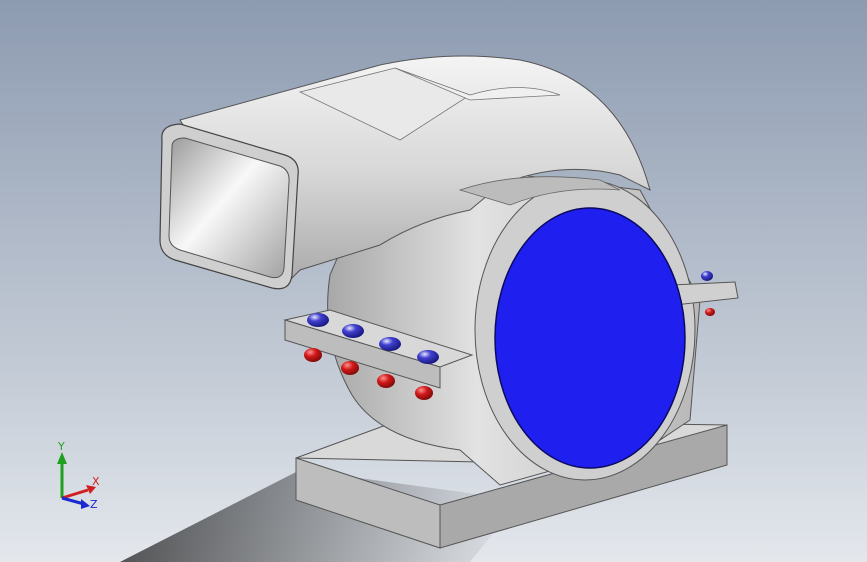  What do you see at coordinates (79, 480) in the screenshot?
I see `reference-triad: Y X Z` at bounding box center [79, 480].